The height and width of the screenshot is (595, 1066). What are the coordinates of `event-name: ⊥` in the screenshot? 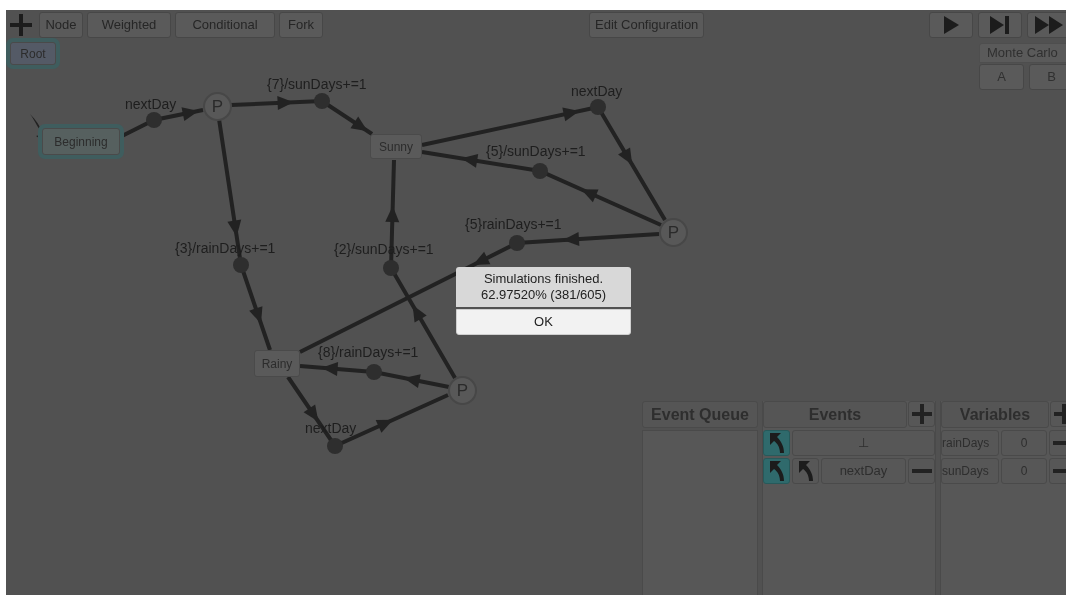 It's located at (863, 443).